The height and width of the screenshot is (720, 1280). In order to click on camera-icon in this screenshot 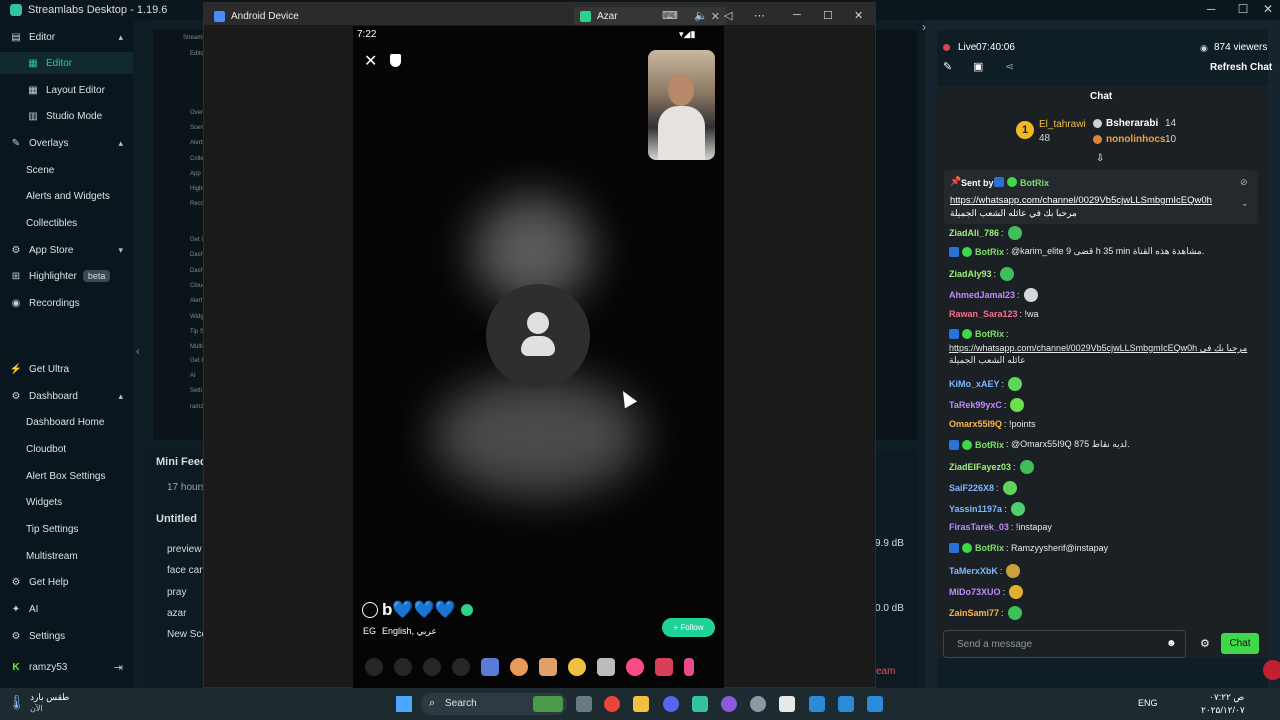, I will do `click(432, 667)`.